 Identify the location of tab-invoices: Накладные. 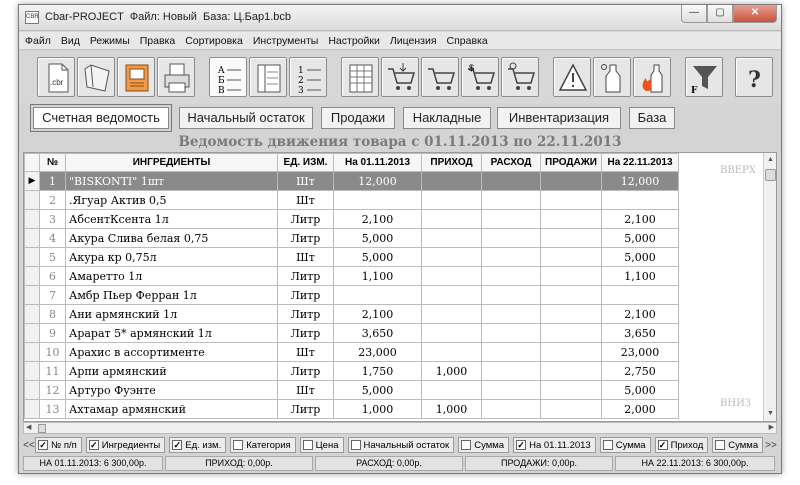
(447, 118).